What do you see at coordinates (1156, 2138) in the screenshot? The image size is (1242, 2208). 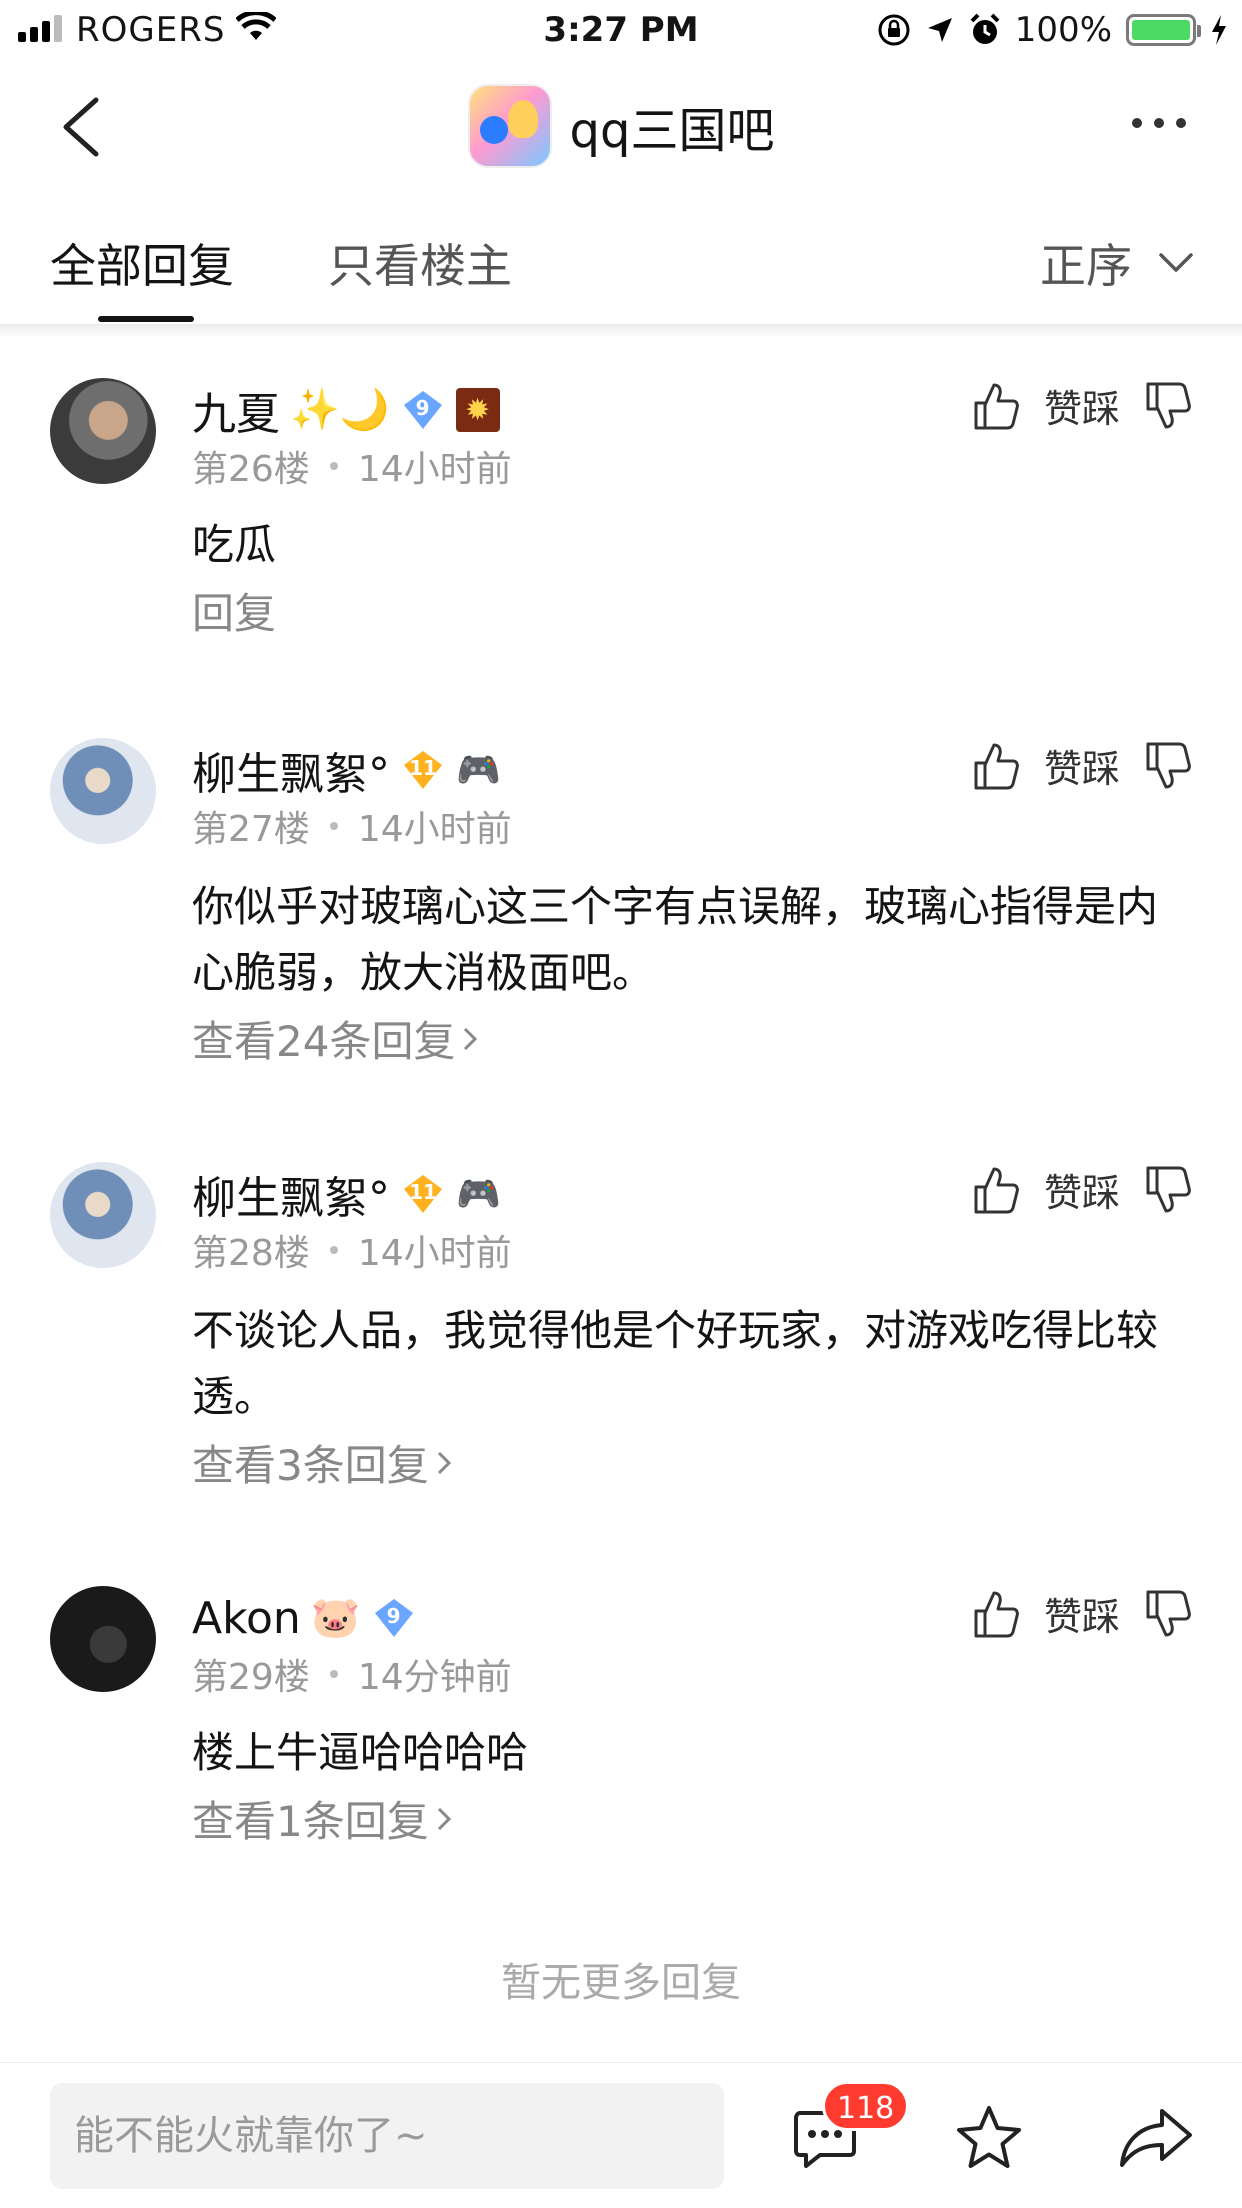 I see `share-icon` at bounding box center [1156, 2138].